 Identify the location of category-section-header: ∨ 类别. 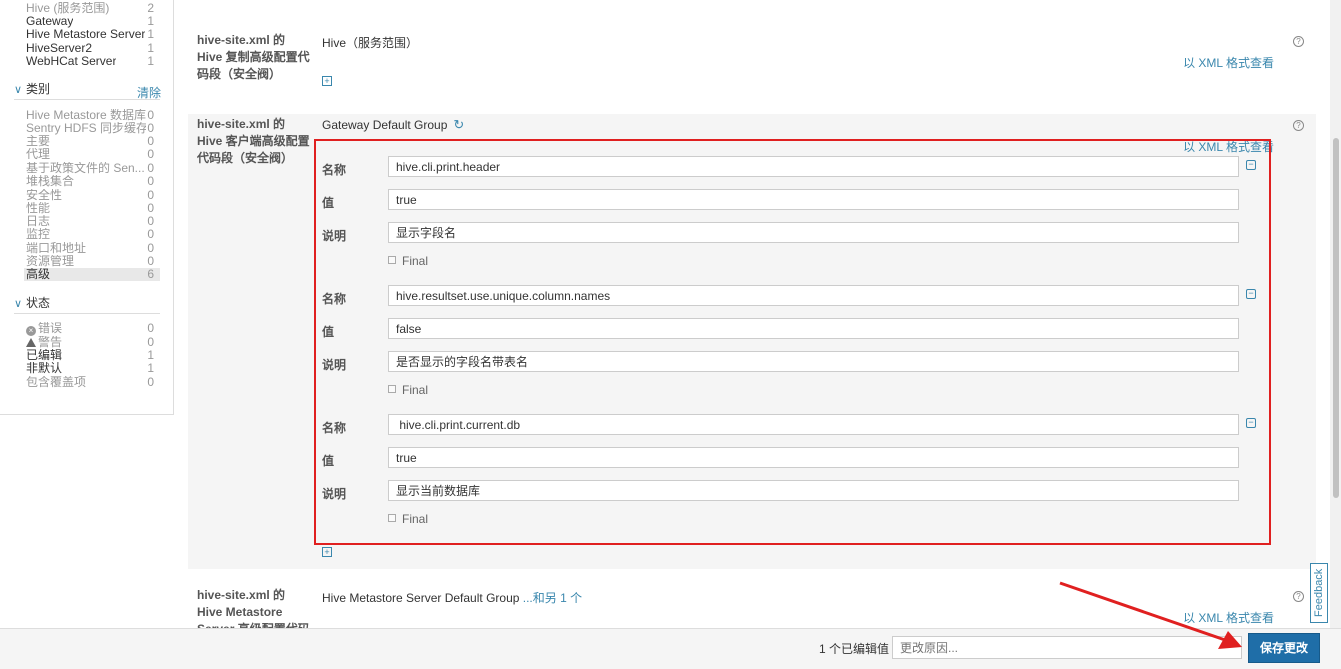
(32, 89).